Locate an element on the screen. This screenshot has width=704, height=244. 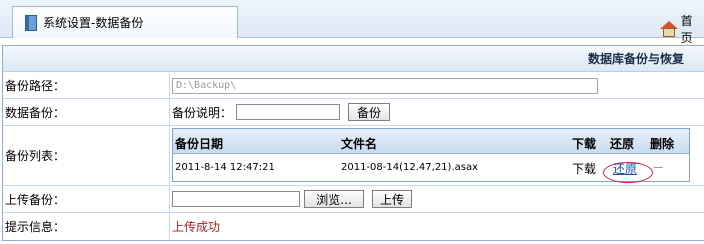
backup-desc-input is located at coordinates (288, 112).